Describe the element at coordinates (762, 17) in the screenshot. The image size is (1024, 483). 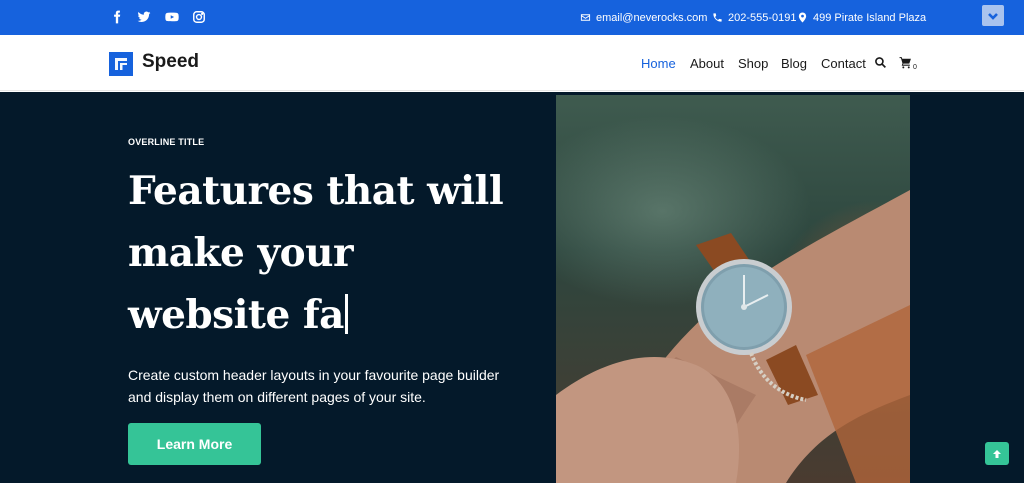
I see `phone-text: 202-555-0191` at that location.